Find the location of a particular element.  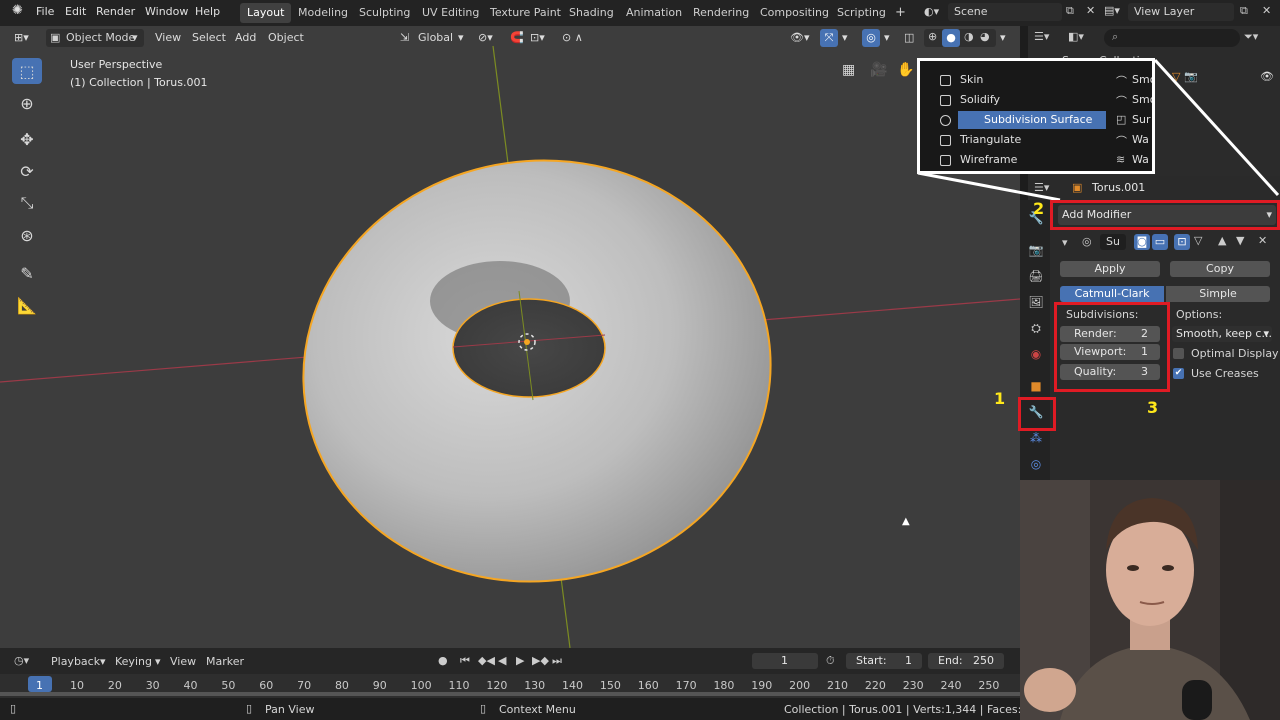

start-frame-field: Start: 1 is located at coordinates (884, 661).